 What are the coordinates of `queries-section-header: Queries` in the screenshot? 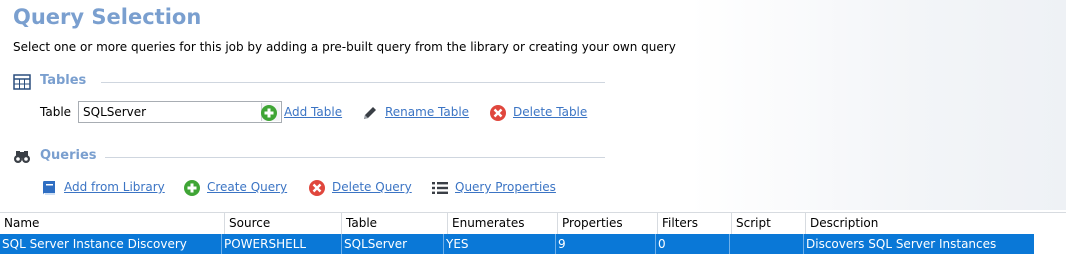 It's located at (309, 157).